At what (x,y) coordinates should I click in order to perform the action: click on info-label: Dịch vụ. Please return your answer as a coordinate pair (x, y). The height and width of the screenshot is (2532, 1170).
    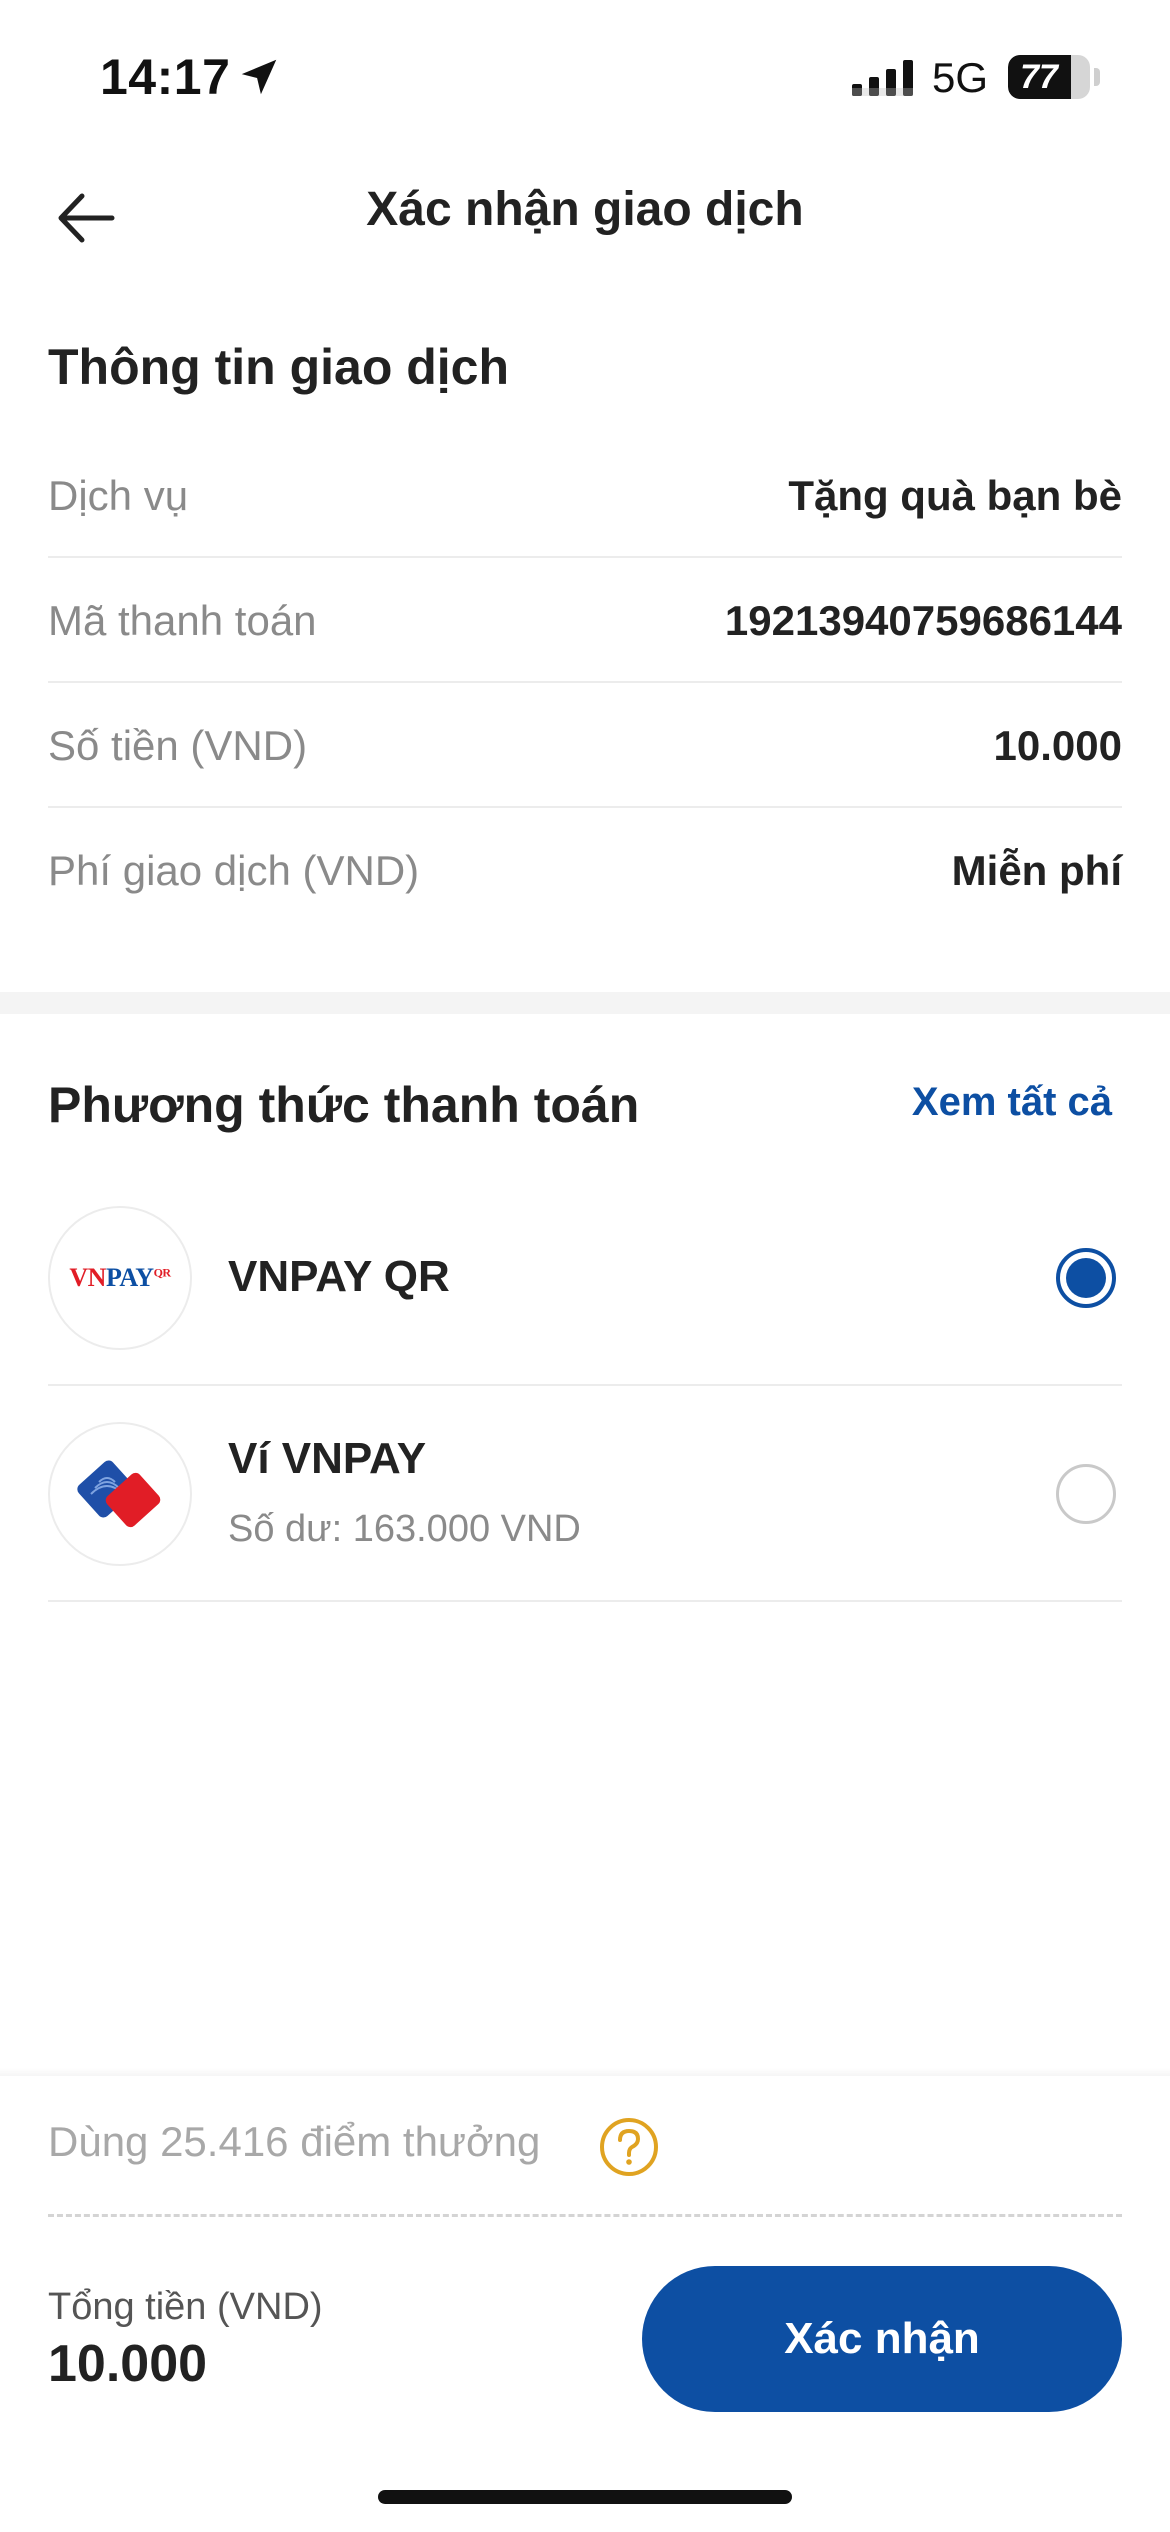
    Looking at the image, I should click on (118, 495).